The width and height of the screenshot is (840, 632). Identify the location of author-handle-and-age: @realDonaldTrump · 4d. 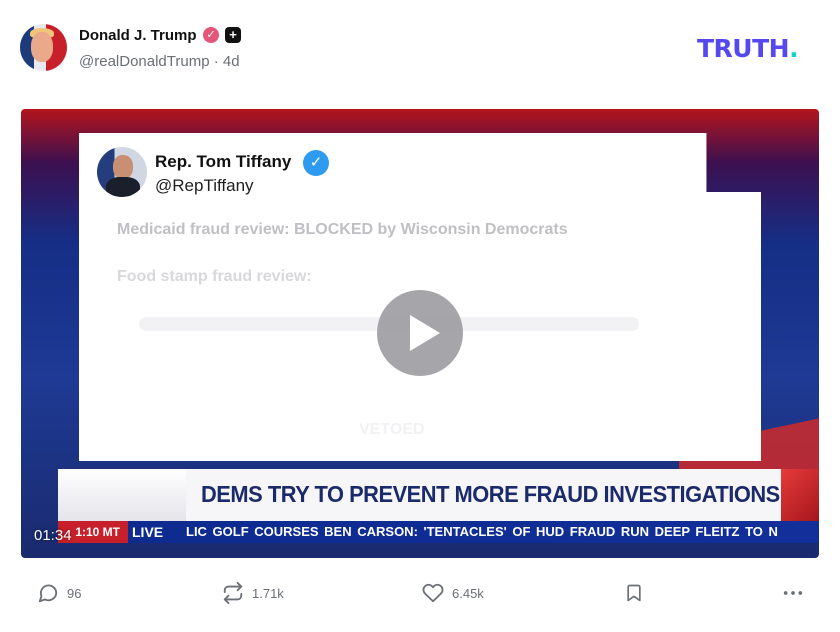
(159, 61).